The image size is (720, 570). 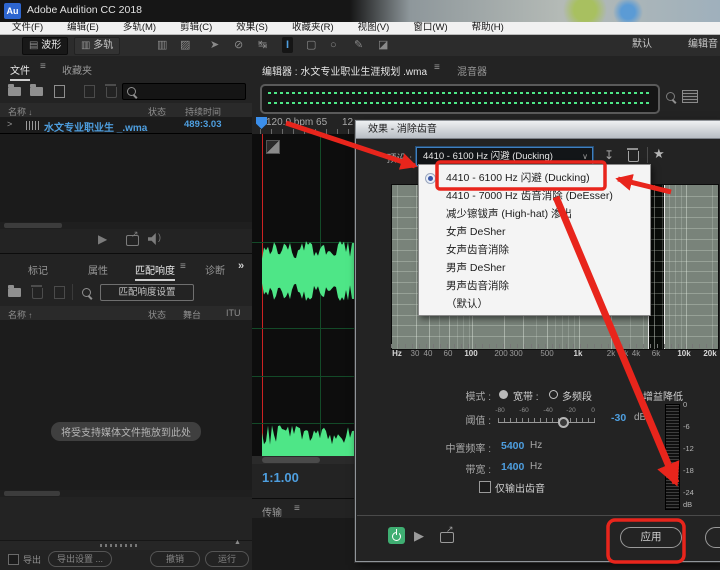 I want to click on tab-diagnostics: 诊断, so click(x=215, y=269).